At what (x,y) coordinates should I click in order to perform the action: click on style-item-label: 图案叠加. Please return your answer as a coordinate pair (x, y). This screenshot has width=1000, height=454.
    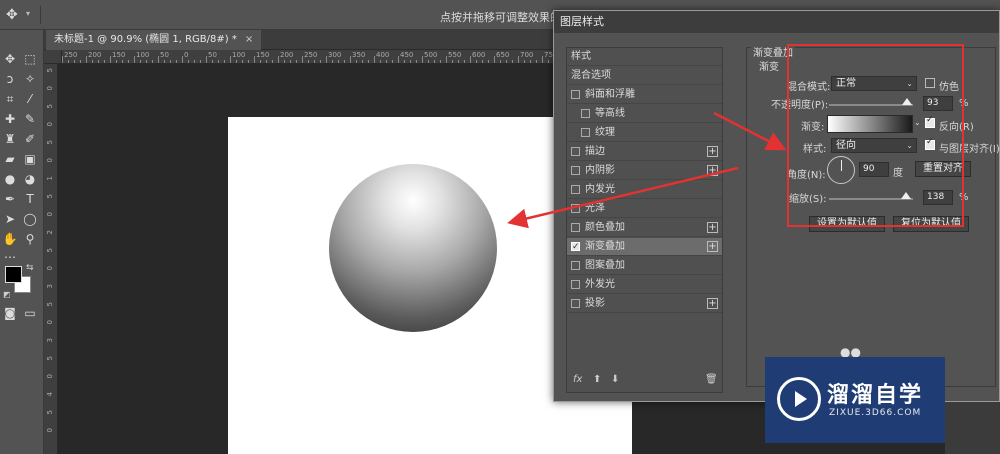
    Looking at the image, I should click on (605, 265).